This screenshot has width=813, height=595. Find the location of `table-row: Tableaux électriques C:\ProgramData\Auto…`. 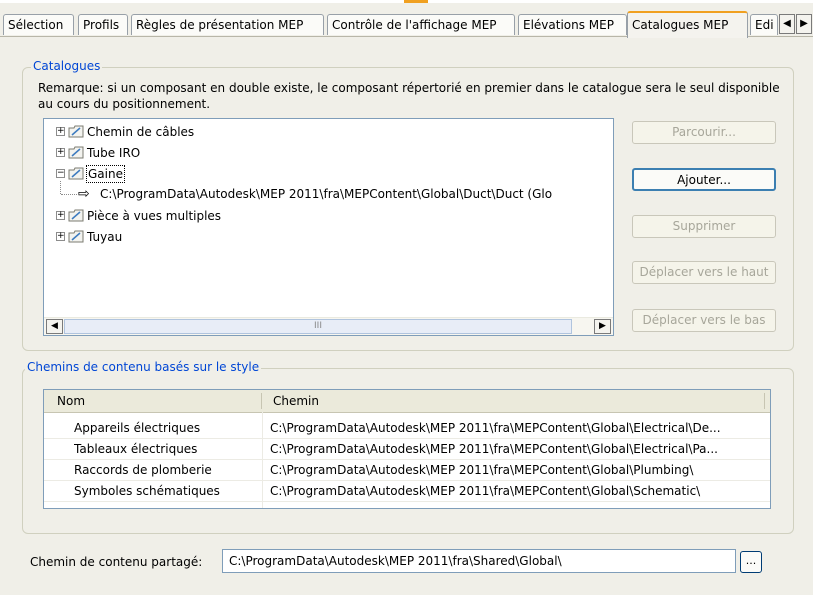

table-row: Tableaux électriques C:\ProgramData\Auto… is located at coordinates (407, 449).